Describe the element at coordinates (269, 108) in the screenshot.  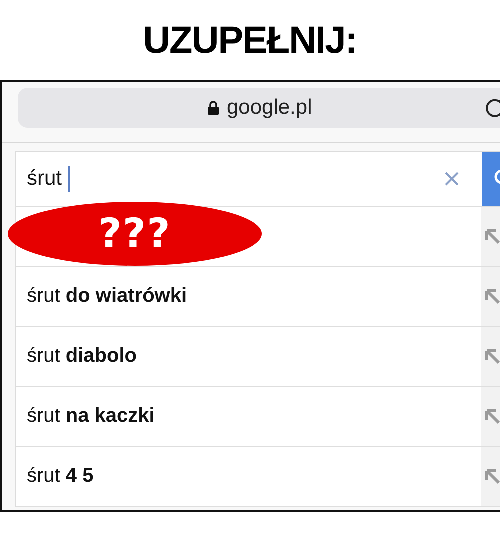
I see `url-text: google.pl` at that location.